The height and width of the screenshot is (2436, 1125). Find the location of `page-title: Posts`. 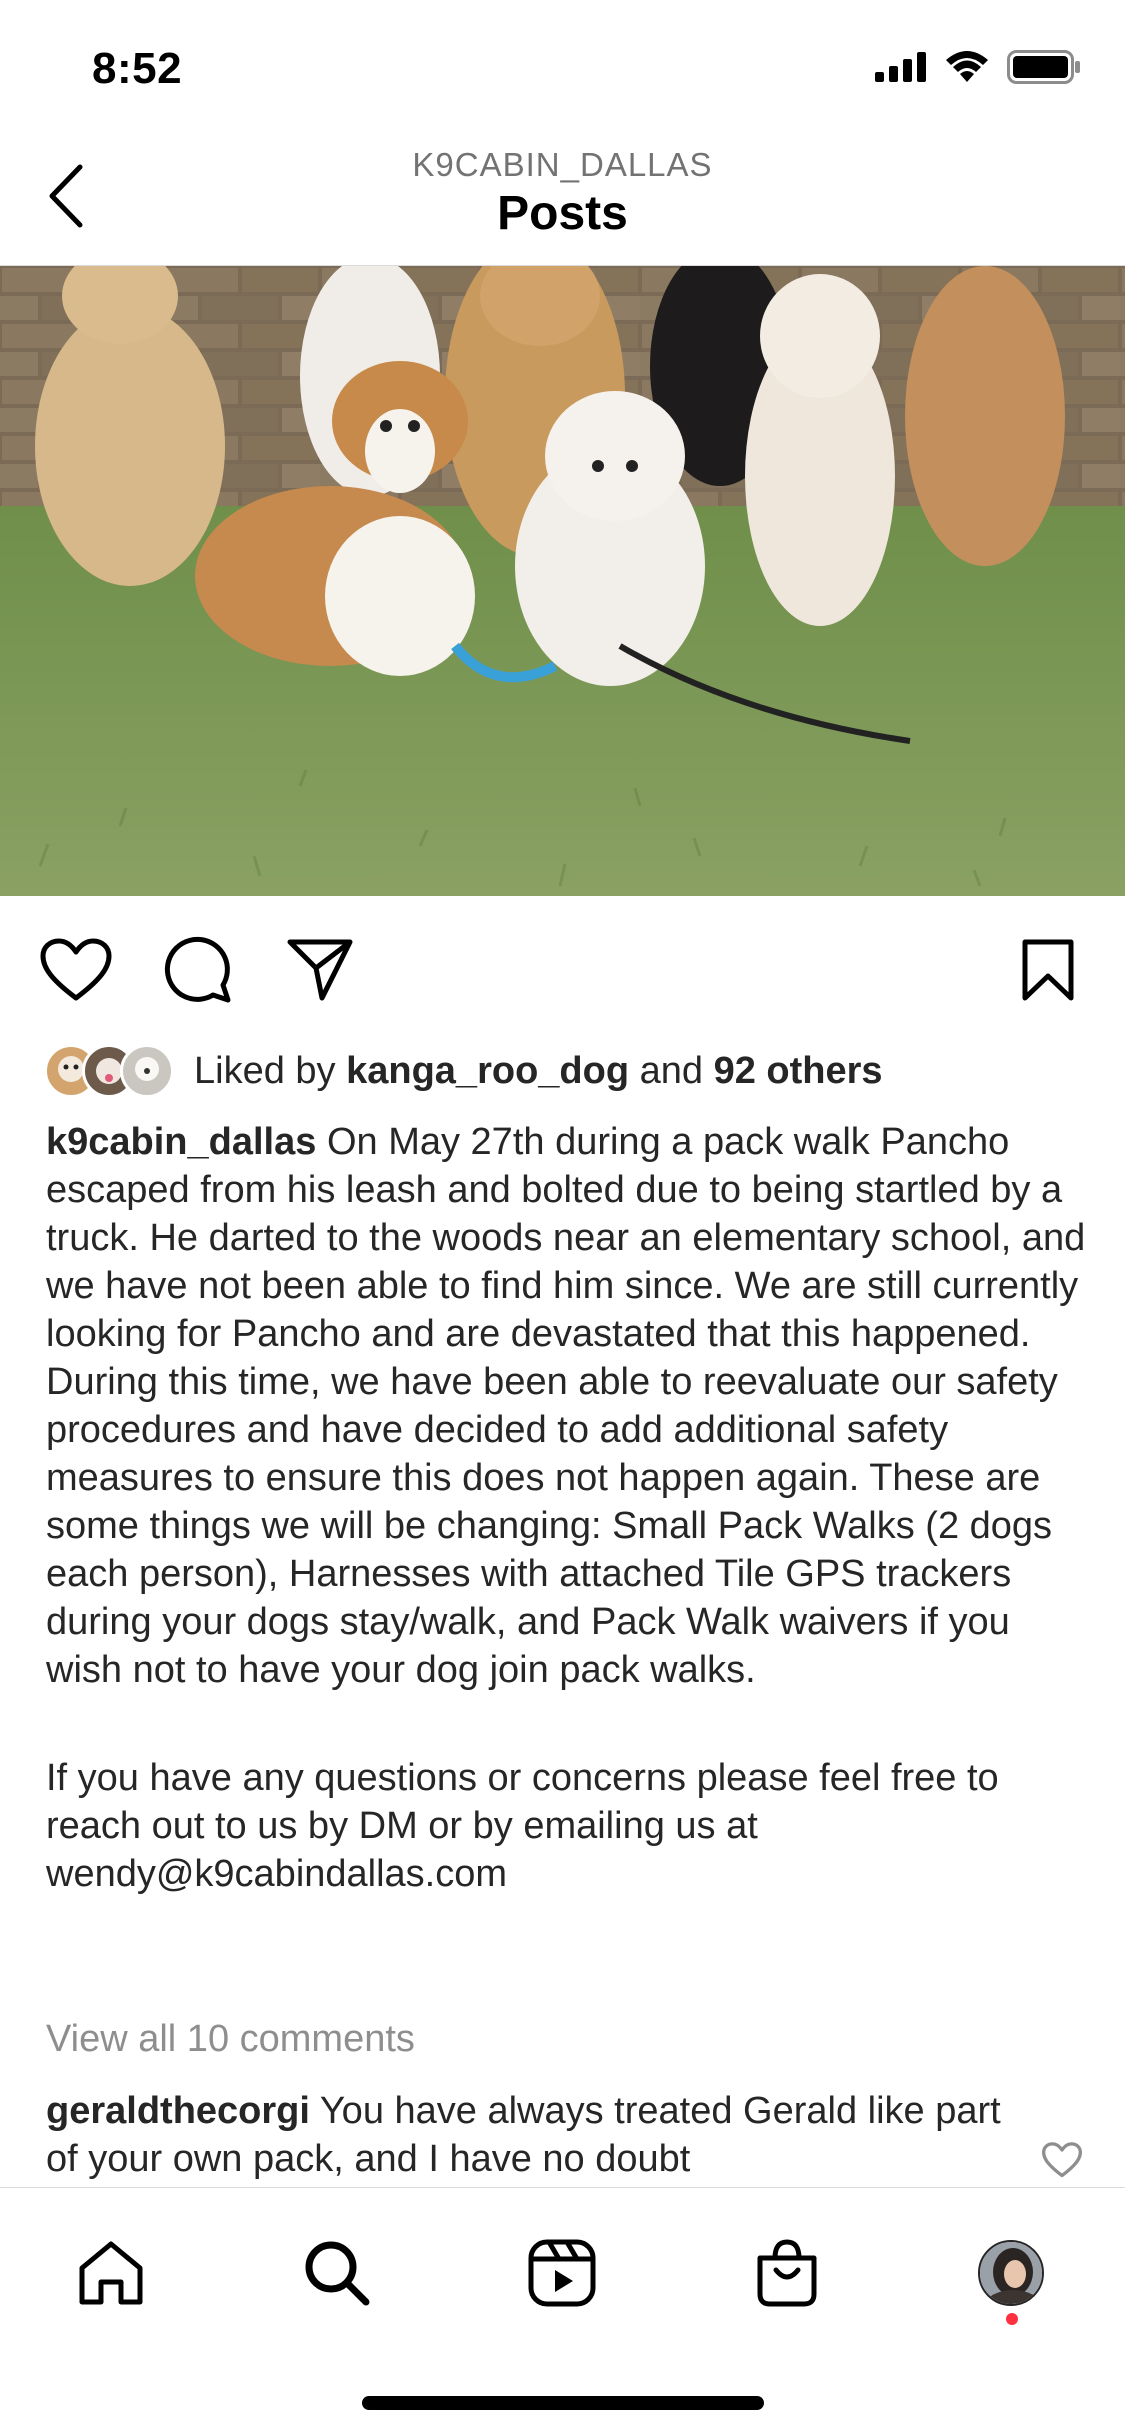

page-title: Posts is located at coordinates (562, 213).